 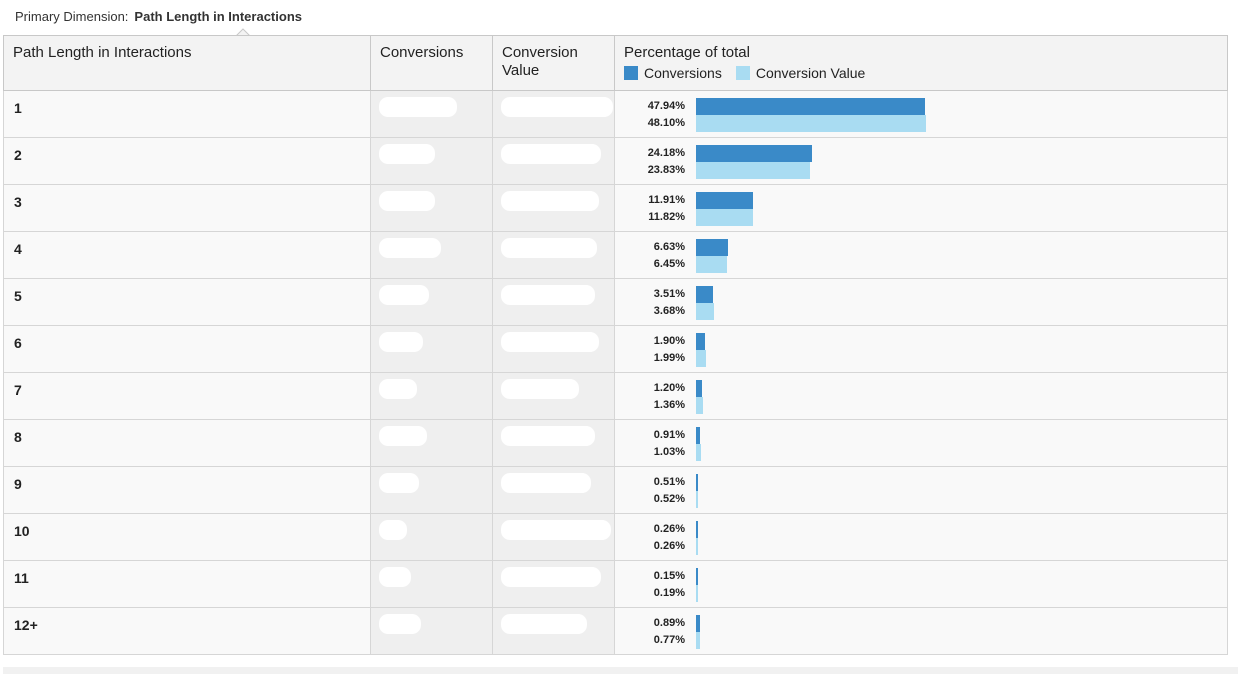 What do you see at coordinates (431, 63) in the screenshot?
I see `column-header-conversions: Conversions` at bounding box center [431, 63].